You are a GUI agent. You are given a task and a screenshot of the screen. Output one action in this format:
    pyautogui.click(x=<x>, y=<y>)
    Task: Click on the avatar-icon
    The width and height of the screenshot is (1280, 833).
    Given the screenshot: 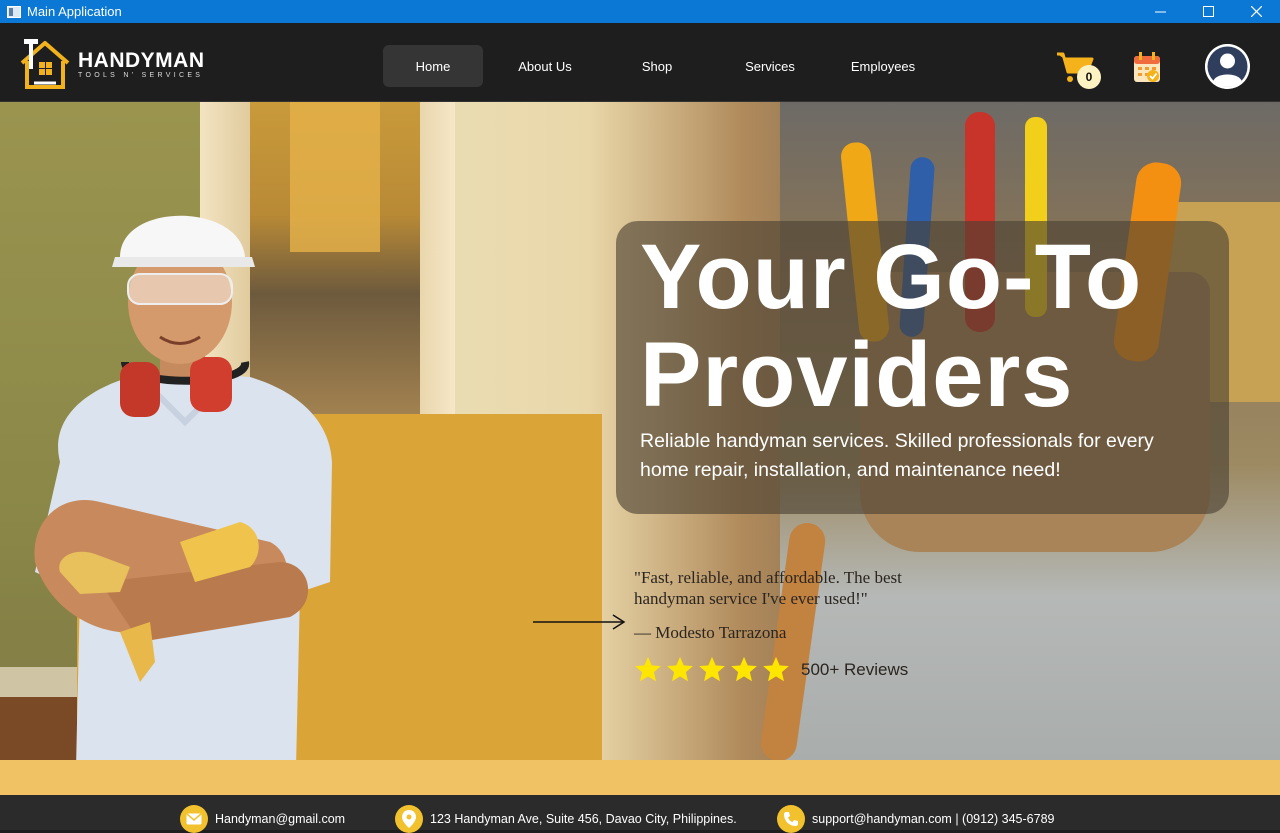 What is the action you would take?
    pyautogui.click(x=1227, y=66)
    